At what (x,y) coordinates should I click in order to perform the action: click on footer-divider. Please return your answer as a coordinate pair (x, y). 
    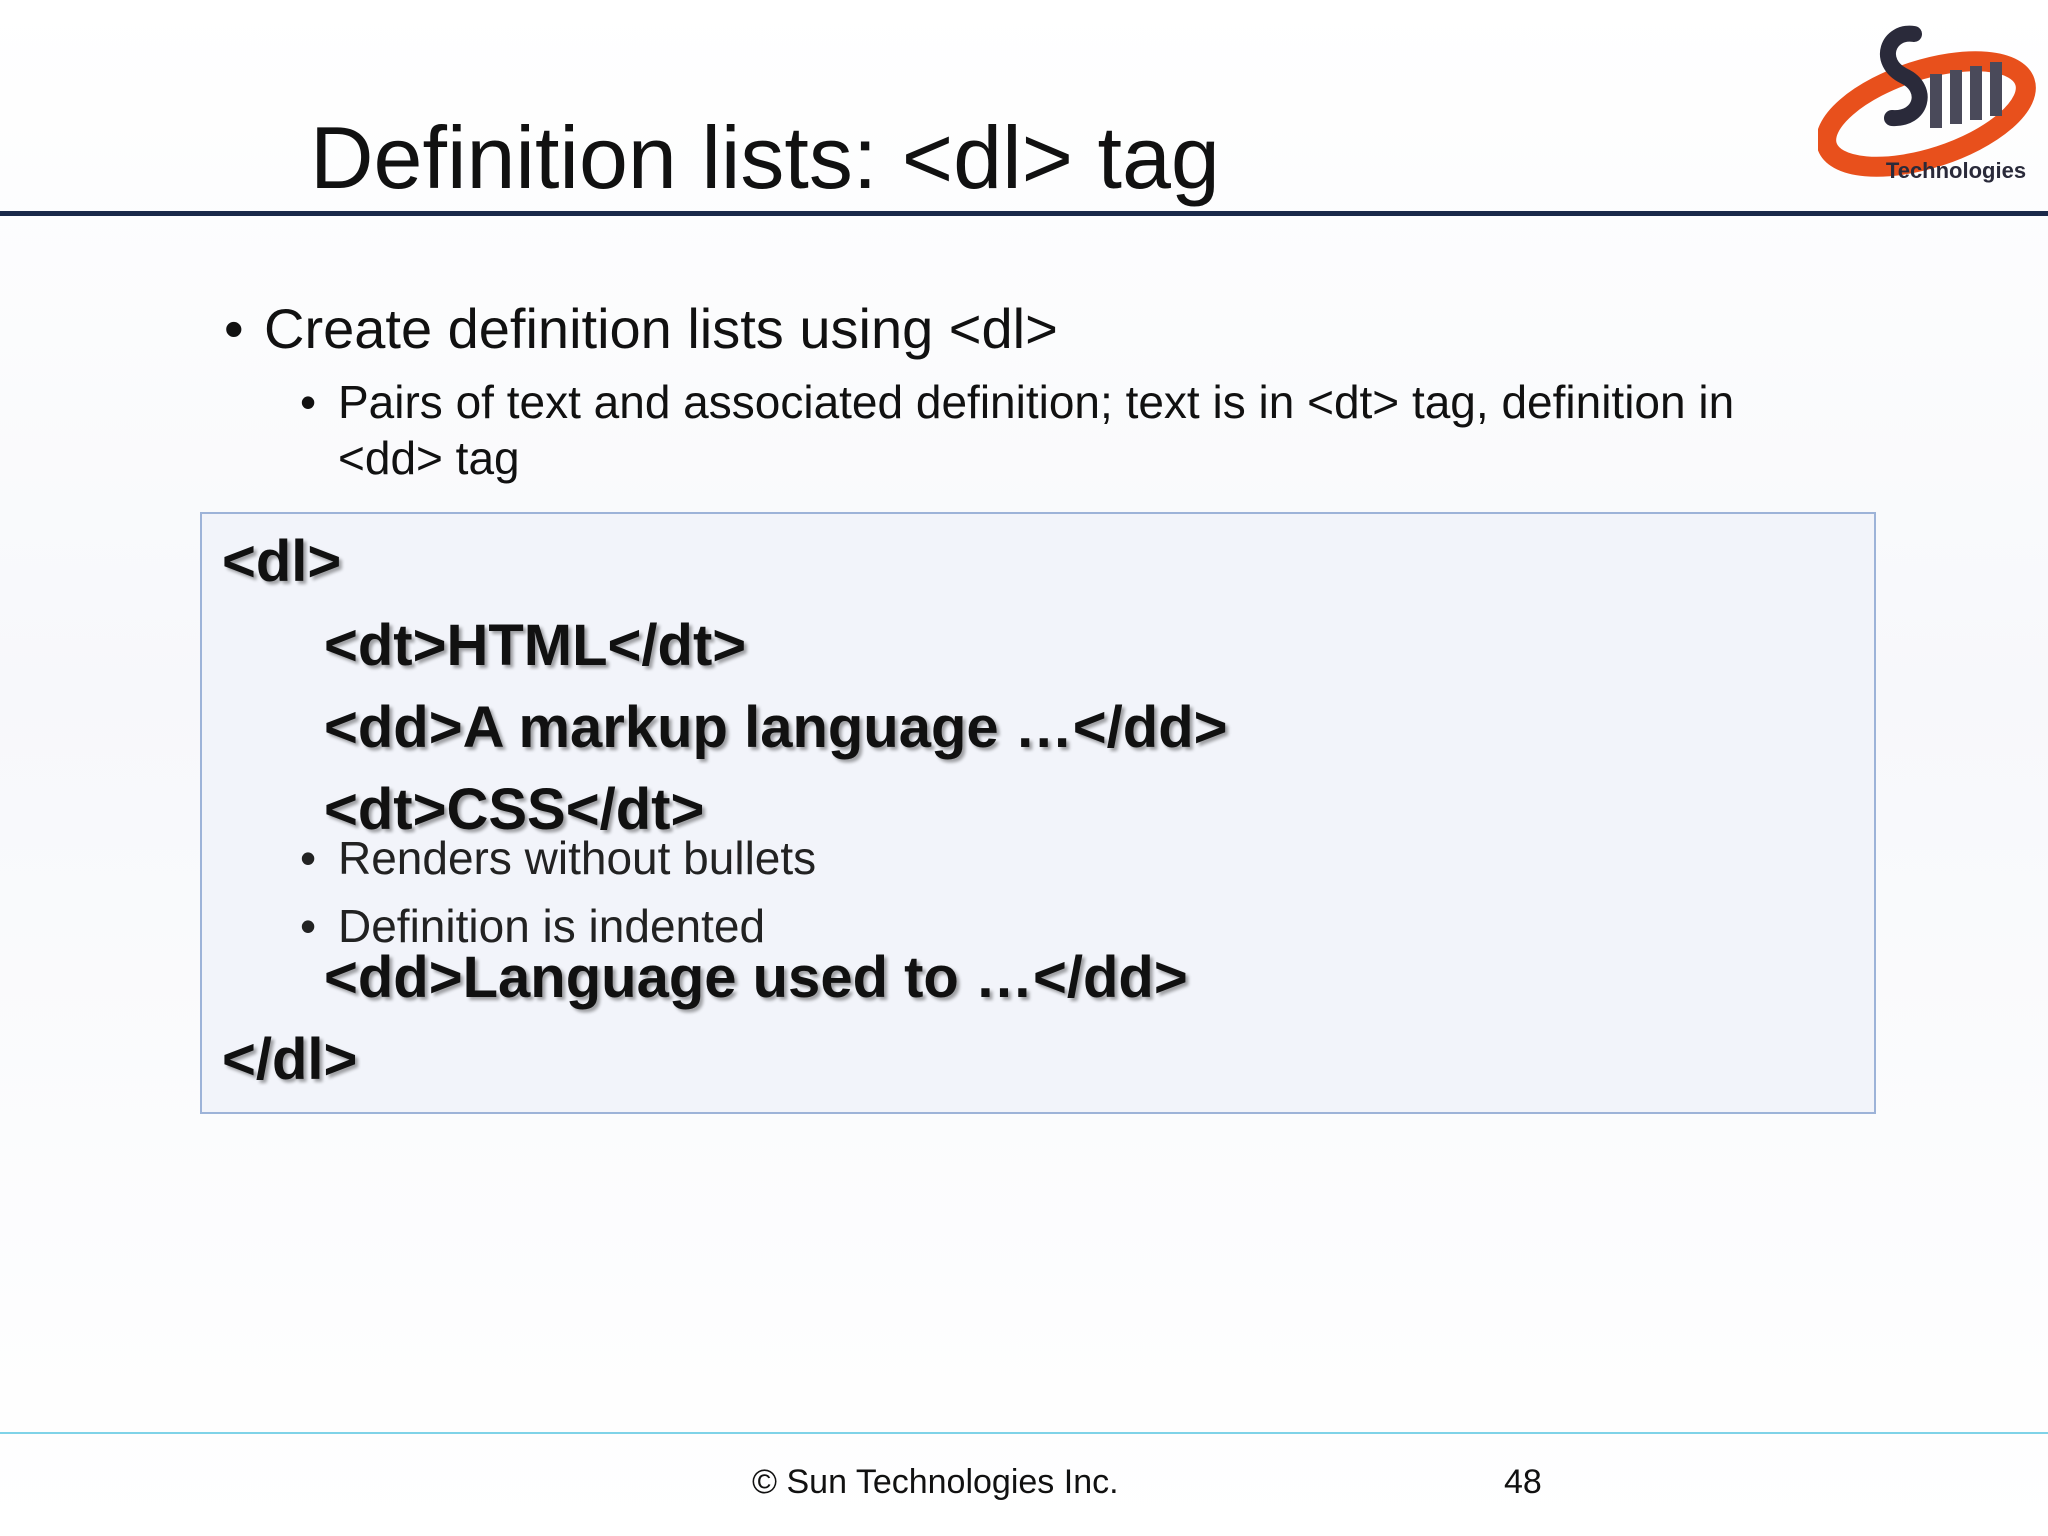
    Looking at the image, I should click on (1024, 1433).